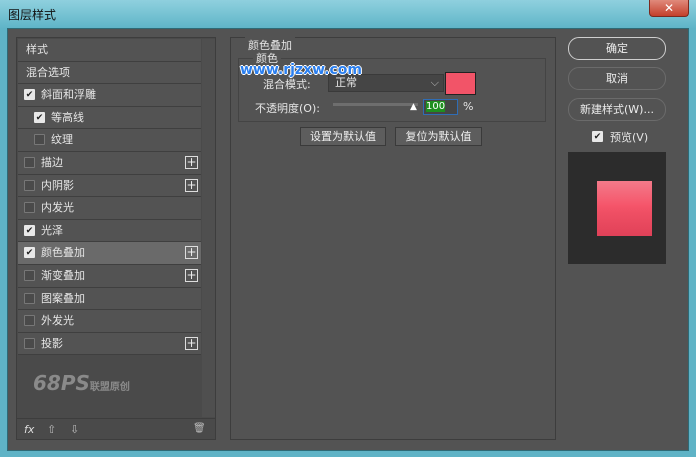 This screenshot has width=696, height=457. Describe the element at coordinates (109, 50) in the screenshot. I see `style-item: 样式` at that location.